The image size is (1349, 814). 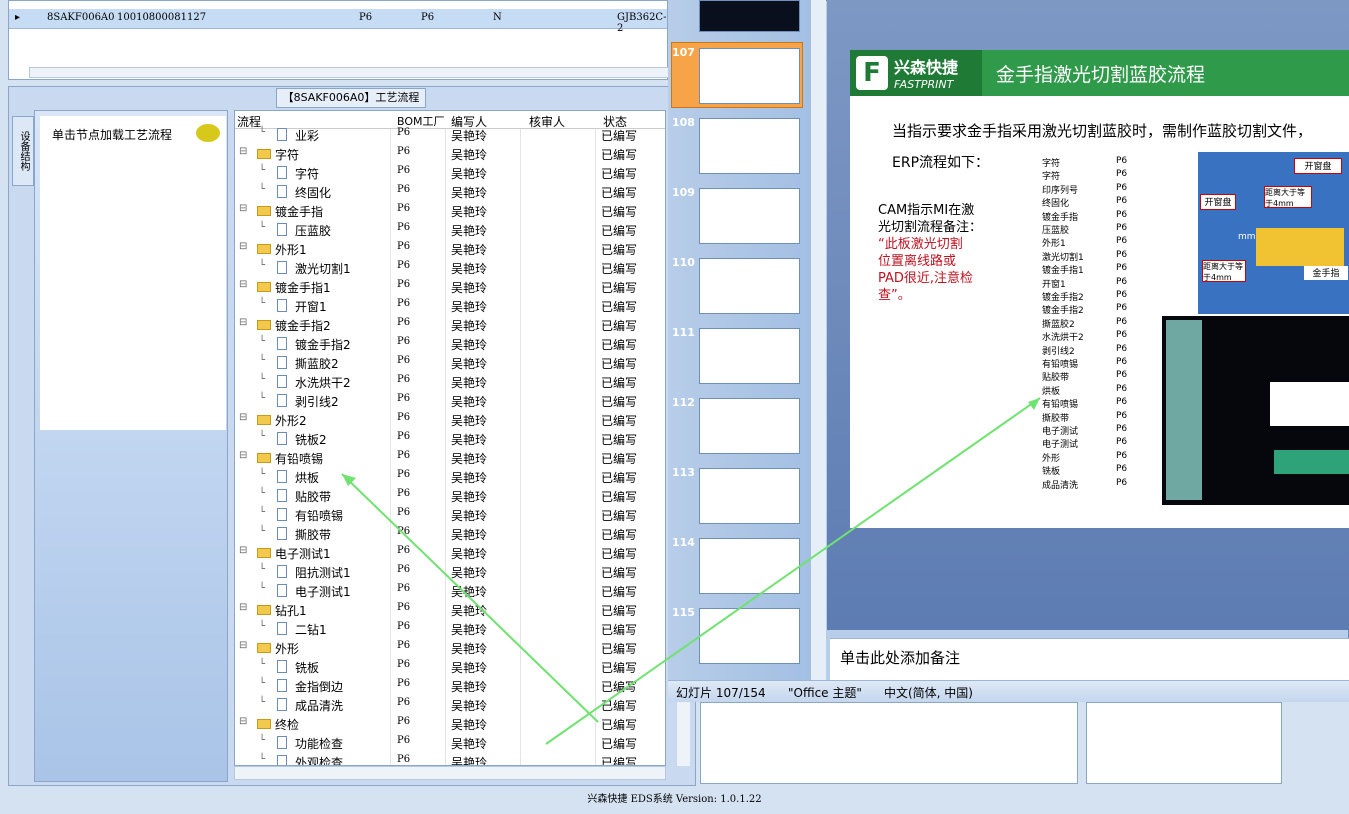 What do you see at coordinates (674, 796) in the screenshot?
I see `app-footer-version: 兴森快捷 EDS系统 Version: 1.0.1.22` at bounding box center [674, 796].